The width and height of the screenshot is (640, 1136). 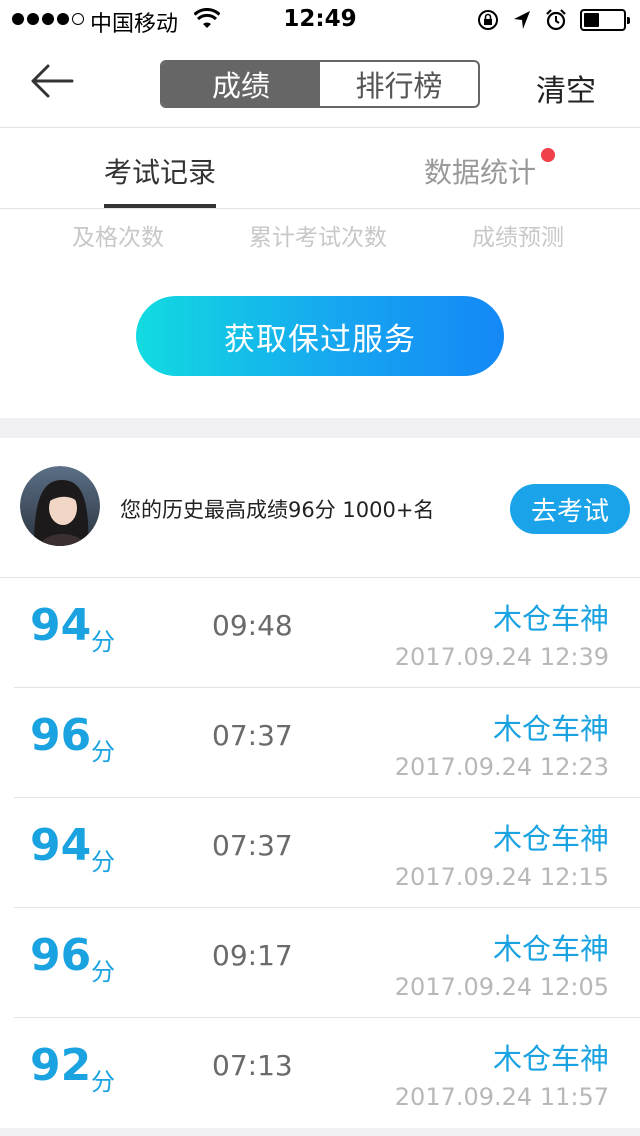 What do you see at coordinates (160, 171) in the screenshot?
I see `tab-exam-records: 考试记录` at bounding box center [160, 171].